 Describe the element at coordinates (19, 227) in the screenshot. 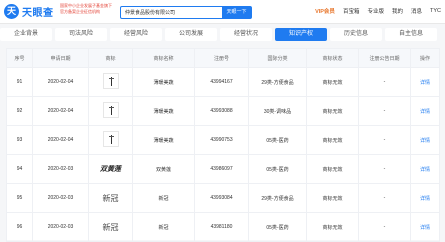

I see `row-index: 96` at that location.